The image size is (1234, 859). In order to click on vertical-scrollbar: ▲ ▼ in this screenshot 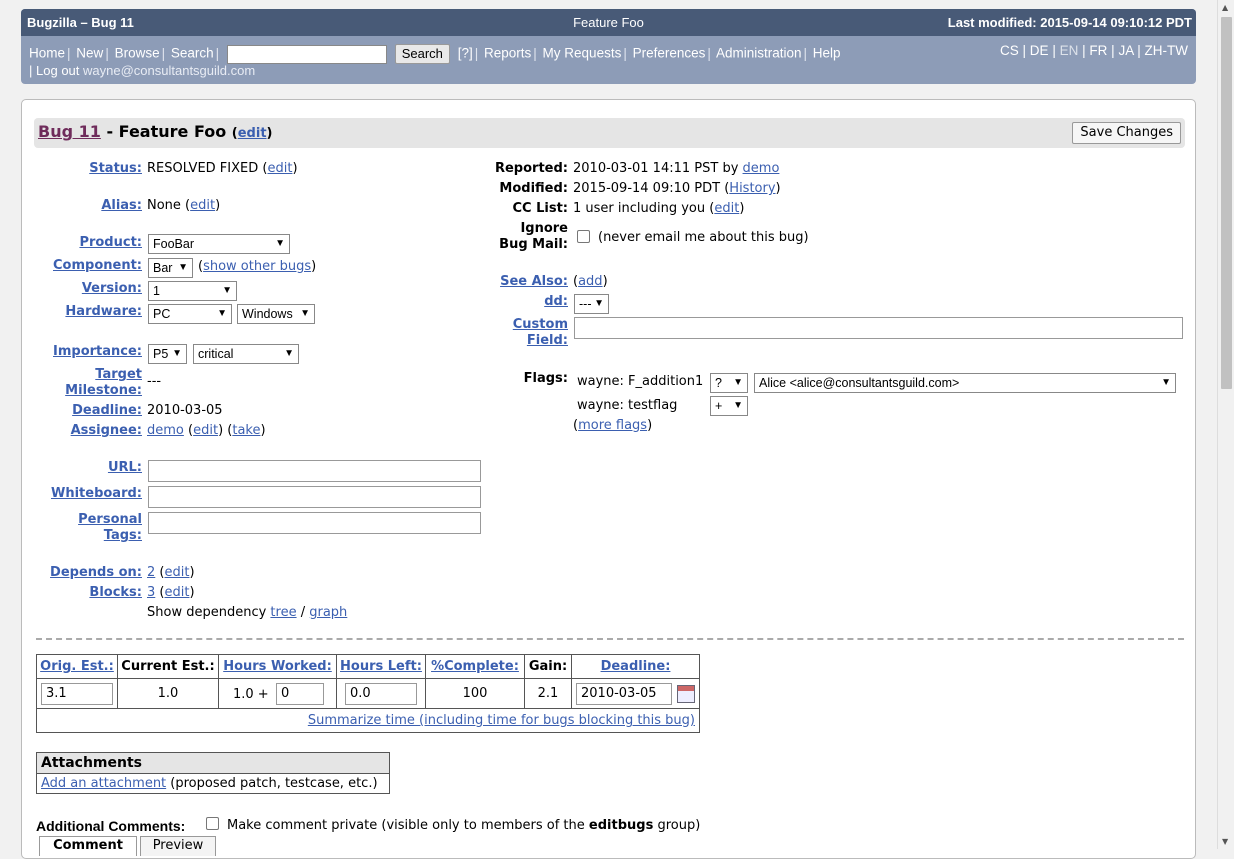, I will do `click(1225, 424)`.